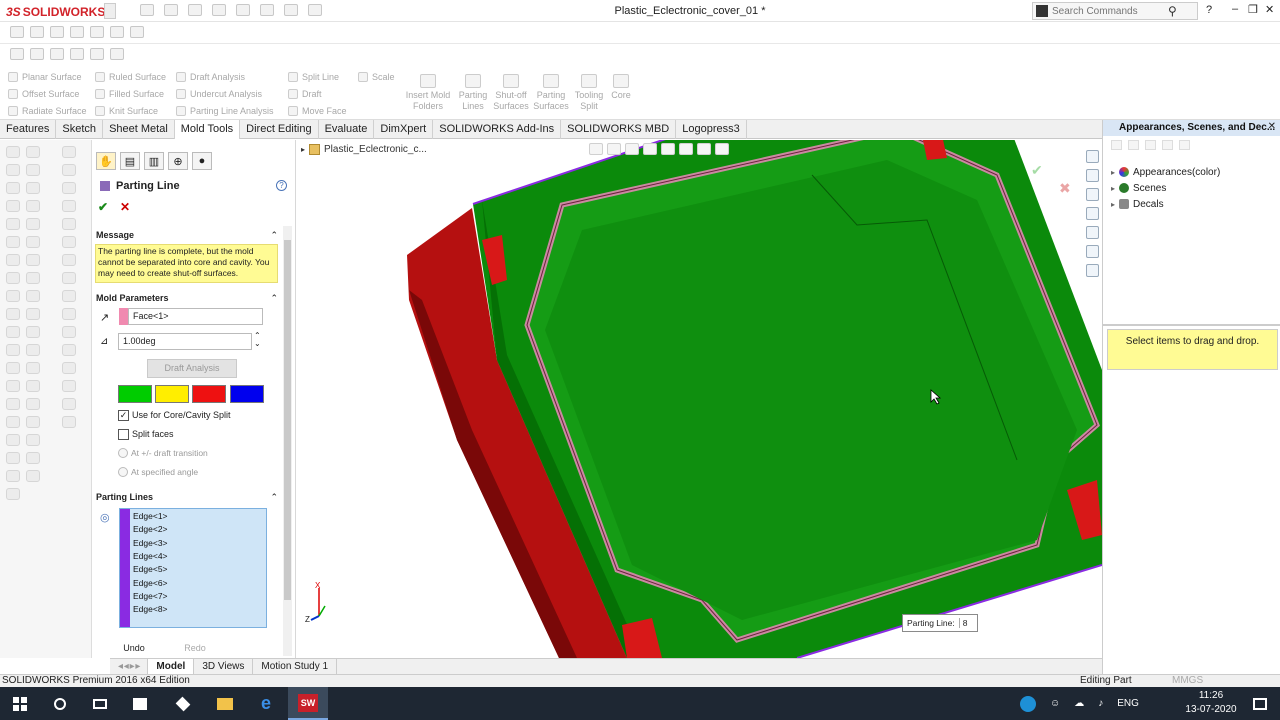  What do you see at coordinates (1272, 126) in the screenshot?
I see `task-pane-close-icon: ✕` at bounding box center [1272, 126].